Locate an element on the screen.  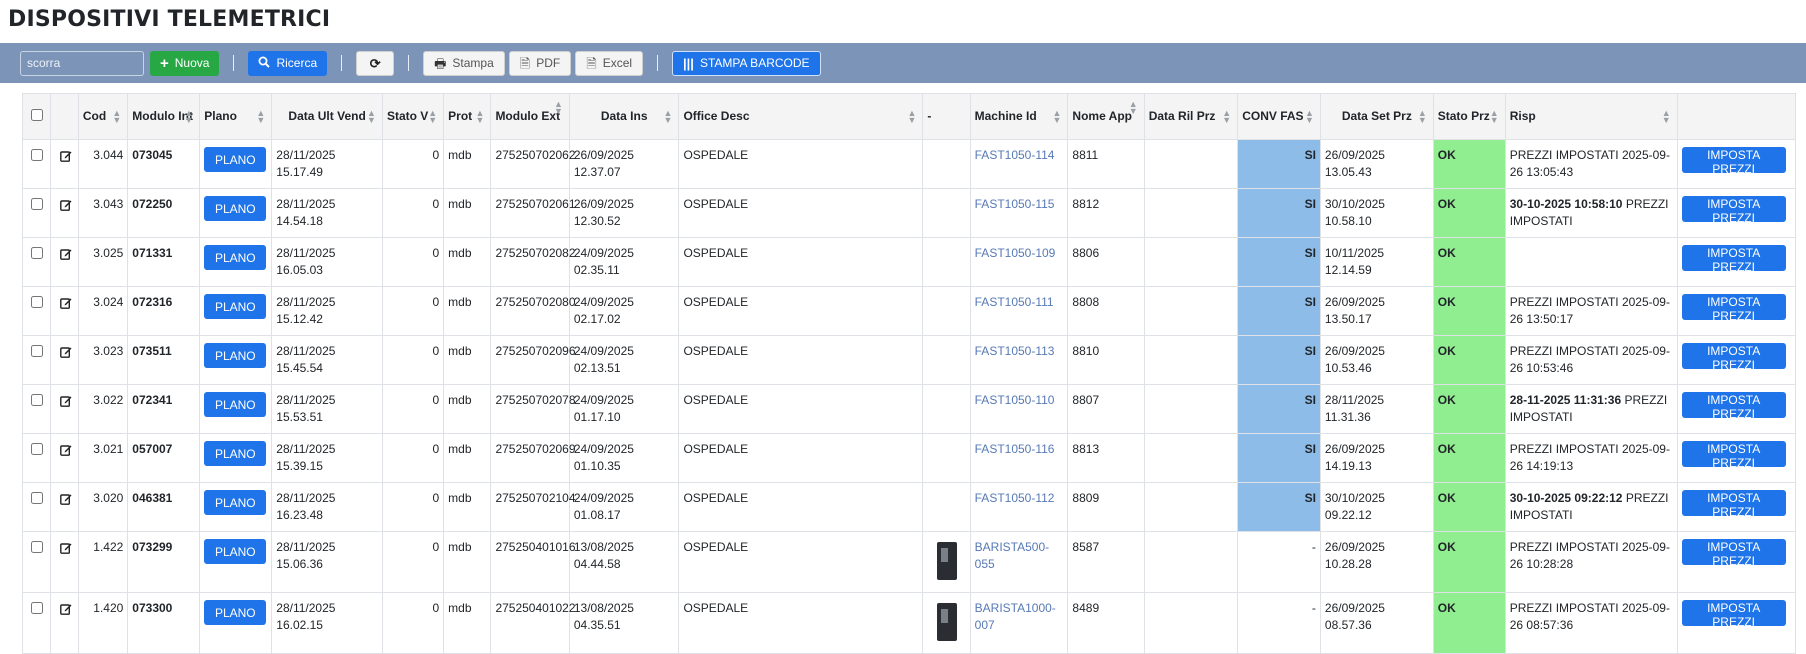
cell-machine-id: FAST1050-115 is located at coordinates (1019, 213).